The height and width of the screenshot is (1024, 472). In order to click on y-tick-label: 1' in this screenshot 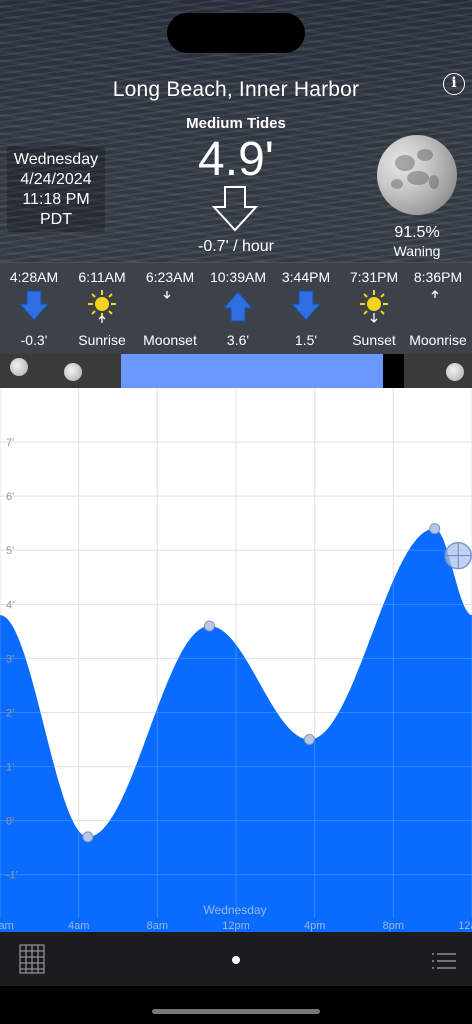, I will do `click(10, 768)`.